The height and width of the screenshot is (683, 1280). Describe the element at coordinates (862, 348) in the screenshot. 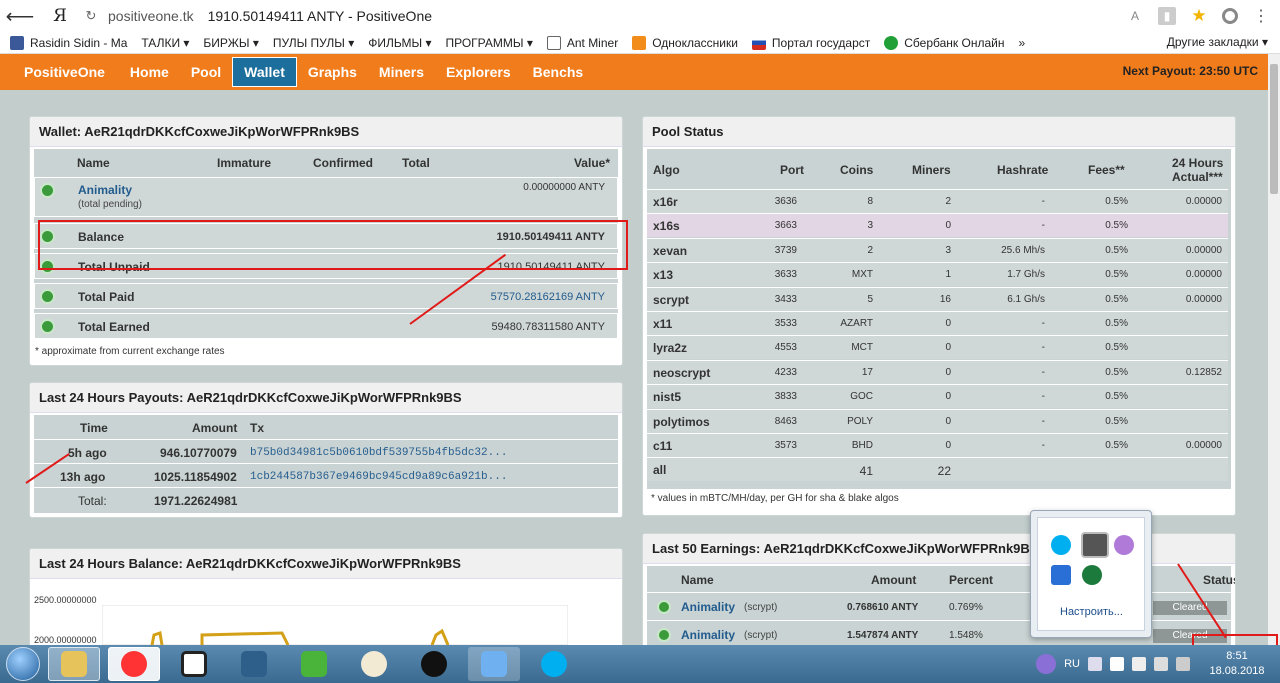

I see `pool-cell-coins: MCT` at that location.